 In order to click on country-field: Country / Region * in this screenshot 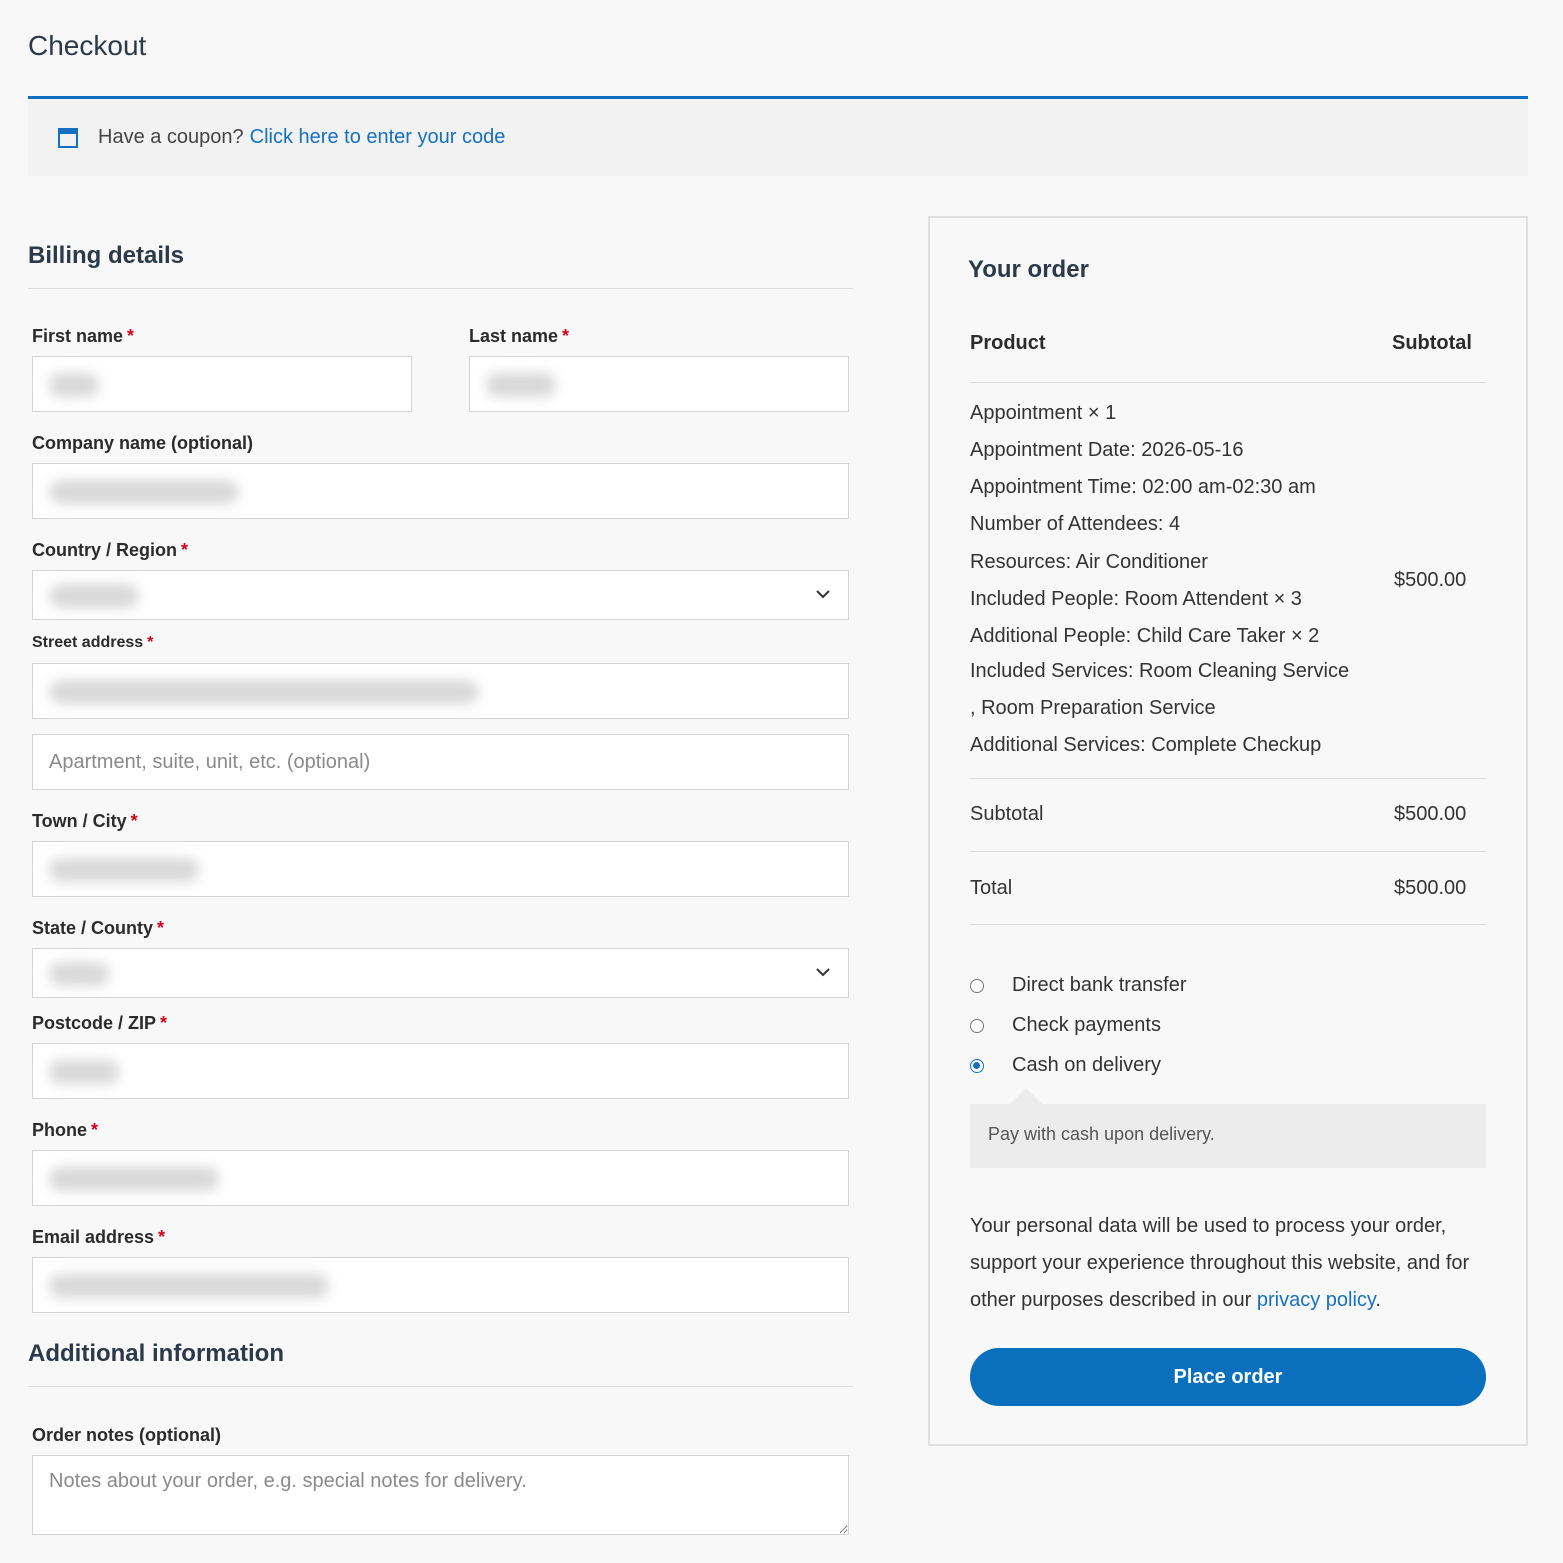, I will do `click(440, 580)`.